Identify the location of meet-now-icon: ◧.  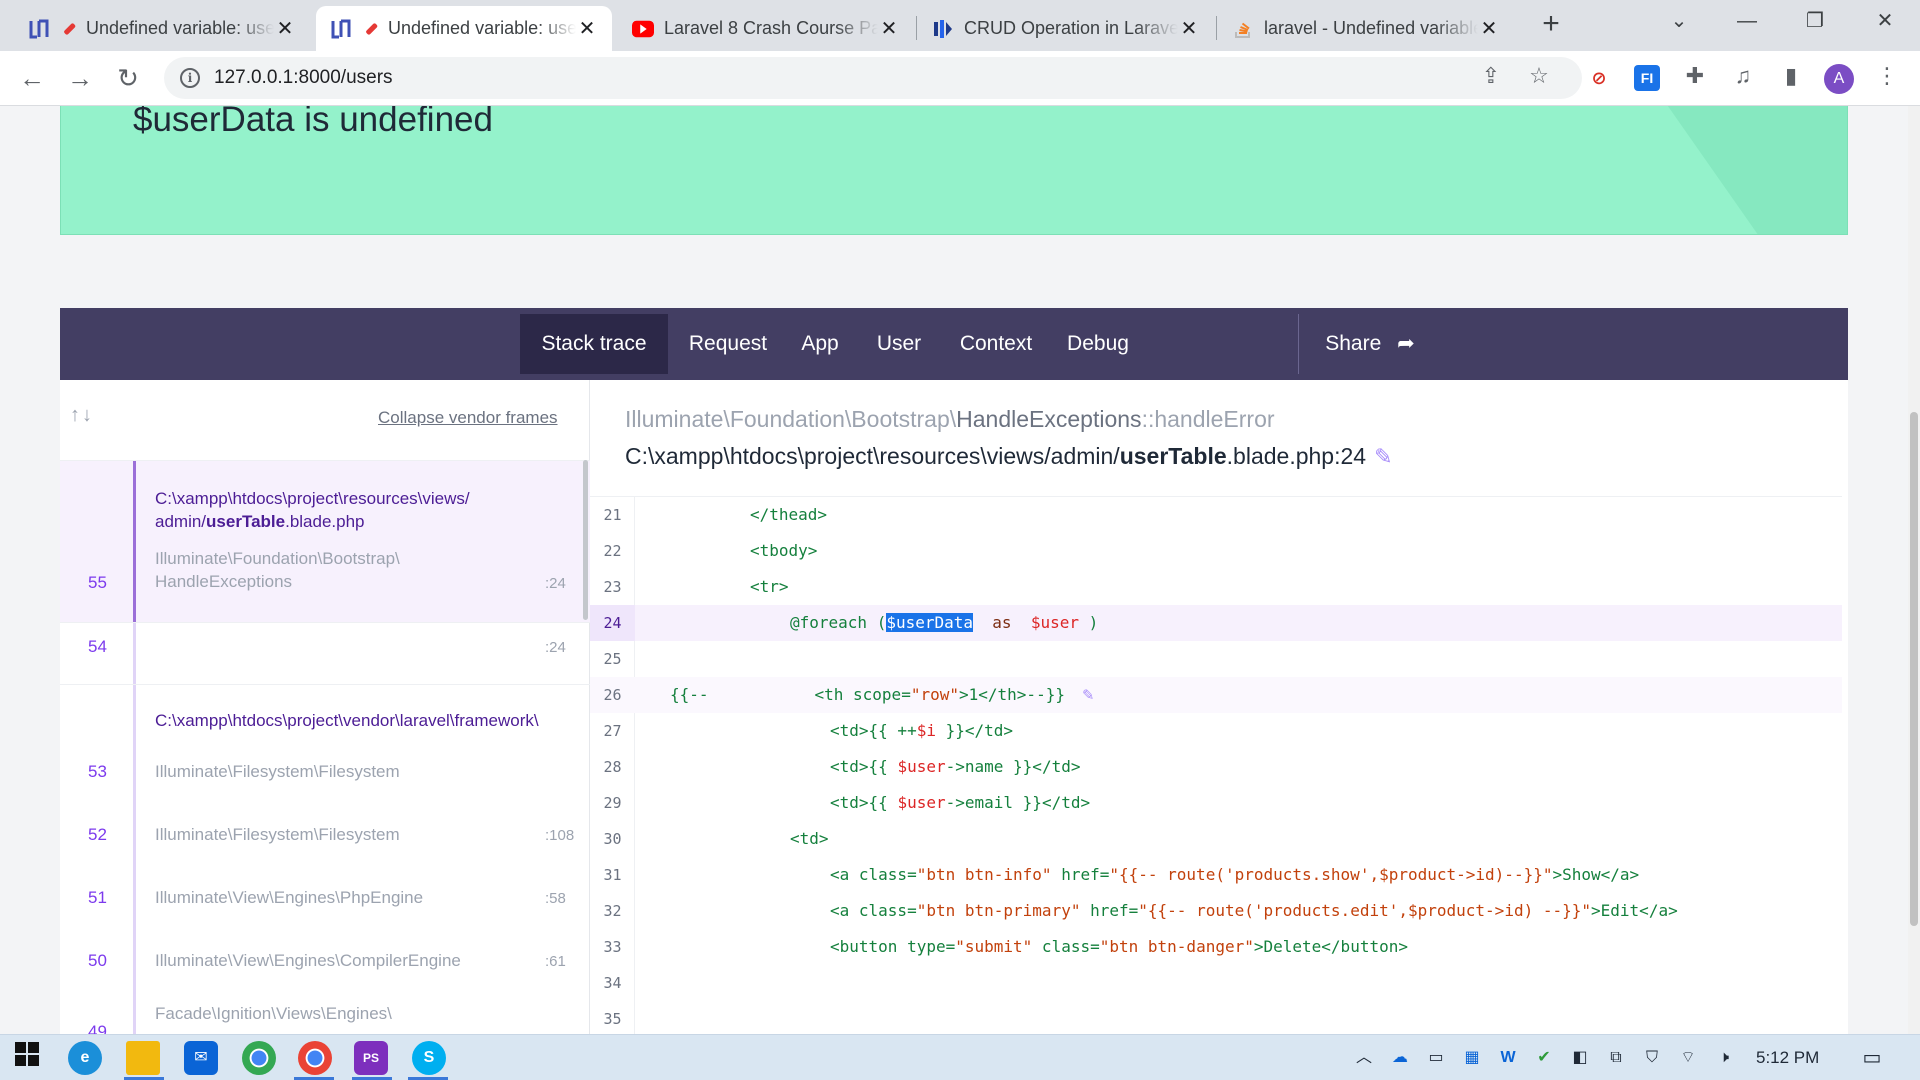
(1580, 1058).